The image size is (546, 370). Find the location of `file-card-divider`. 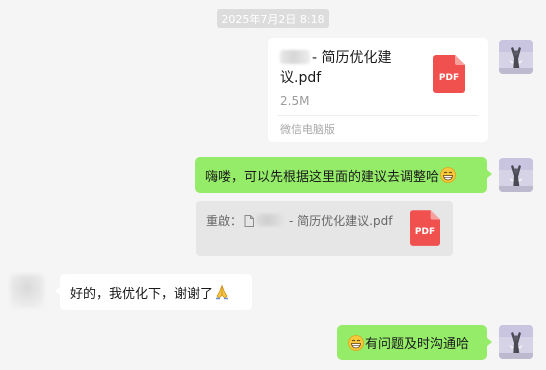

file-card-divider is located at coordinates (378, 115).